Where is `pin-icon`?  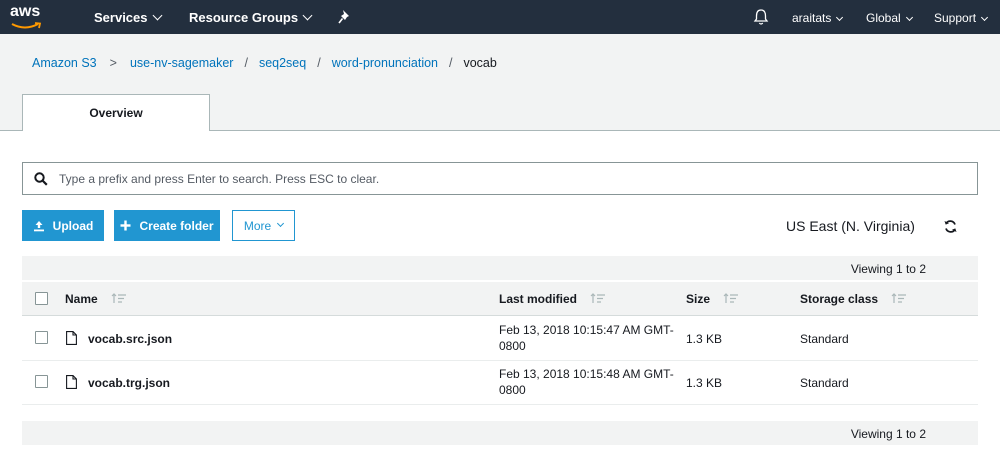
pin-icon is located at coordinates (345, 17).